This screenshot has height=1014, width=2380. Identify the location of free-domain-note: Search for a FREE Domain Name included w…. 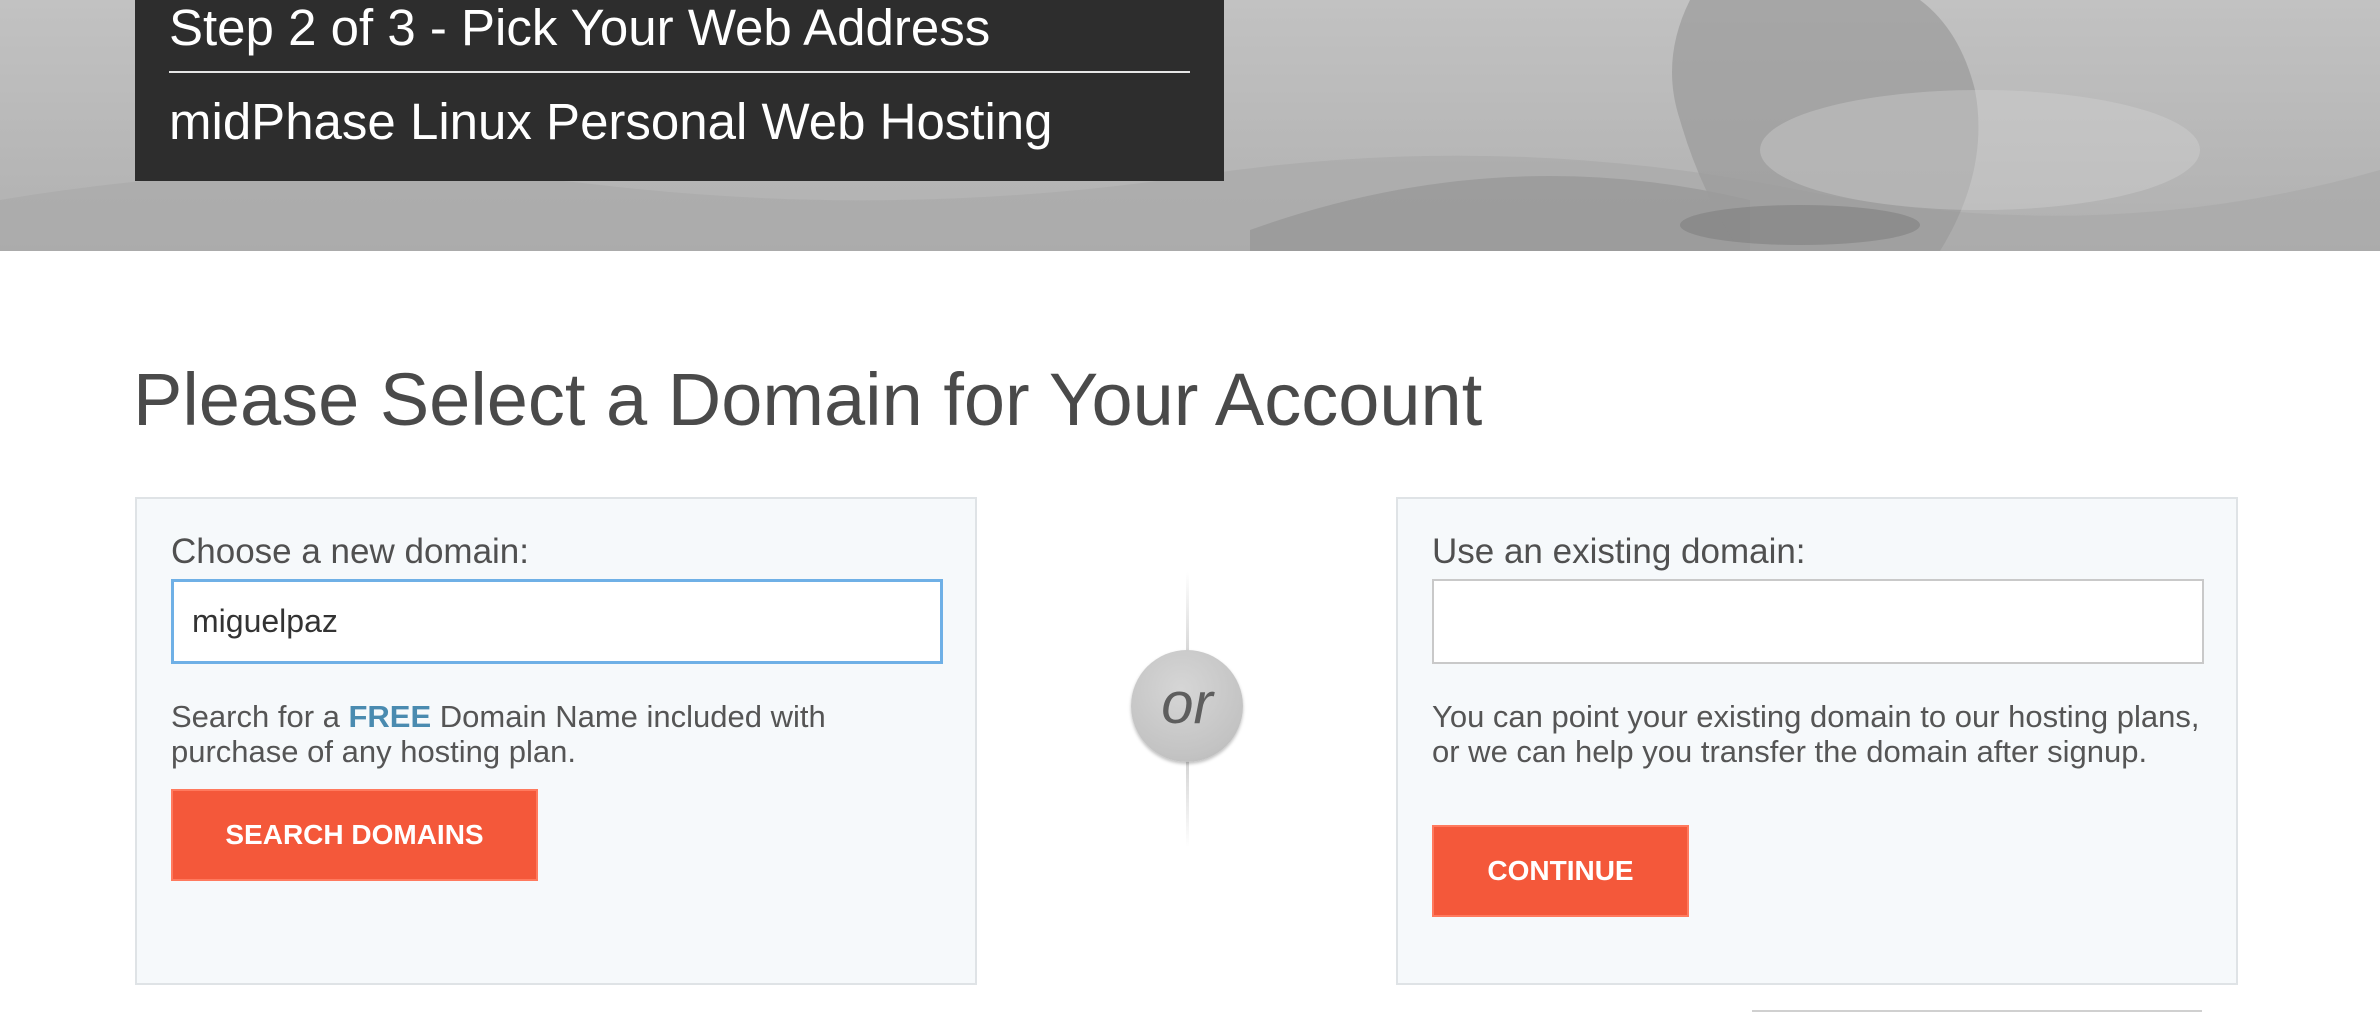
(531, 734).